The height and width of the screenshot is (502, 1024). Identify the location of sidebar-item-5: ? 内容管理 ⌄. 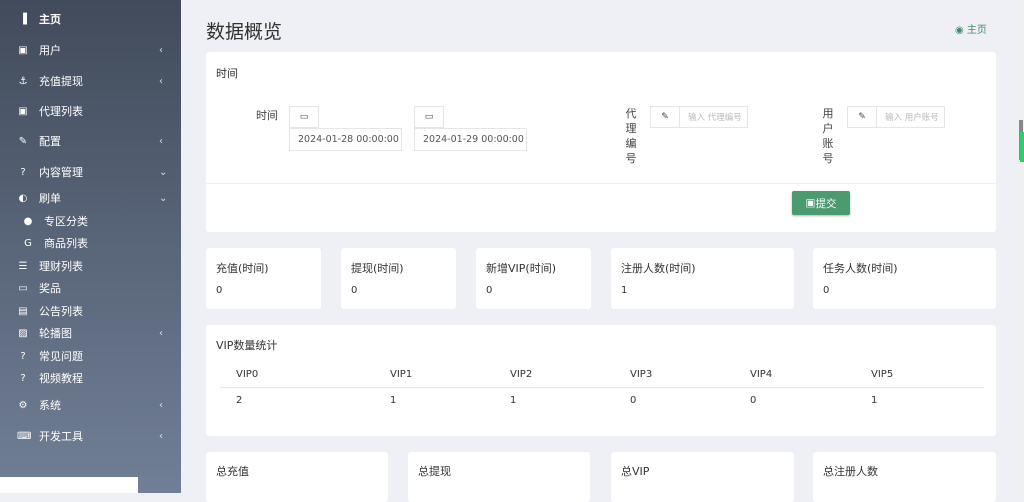
(90, 172).